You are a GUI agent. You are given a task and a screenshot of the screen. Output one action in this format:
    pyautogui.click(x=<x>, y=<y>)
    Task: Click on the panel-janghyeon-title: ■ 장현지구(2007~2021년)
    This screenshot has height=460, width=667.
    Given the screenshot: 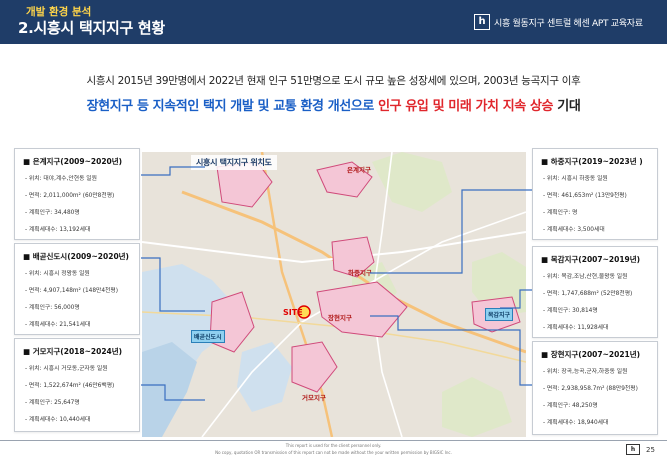 What is the action you would take?
    pyautogui.click(x=591, y=354)
    